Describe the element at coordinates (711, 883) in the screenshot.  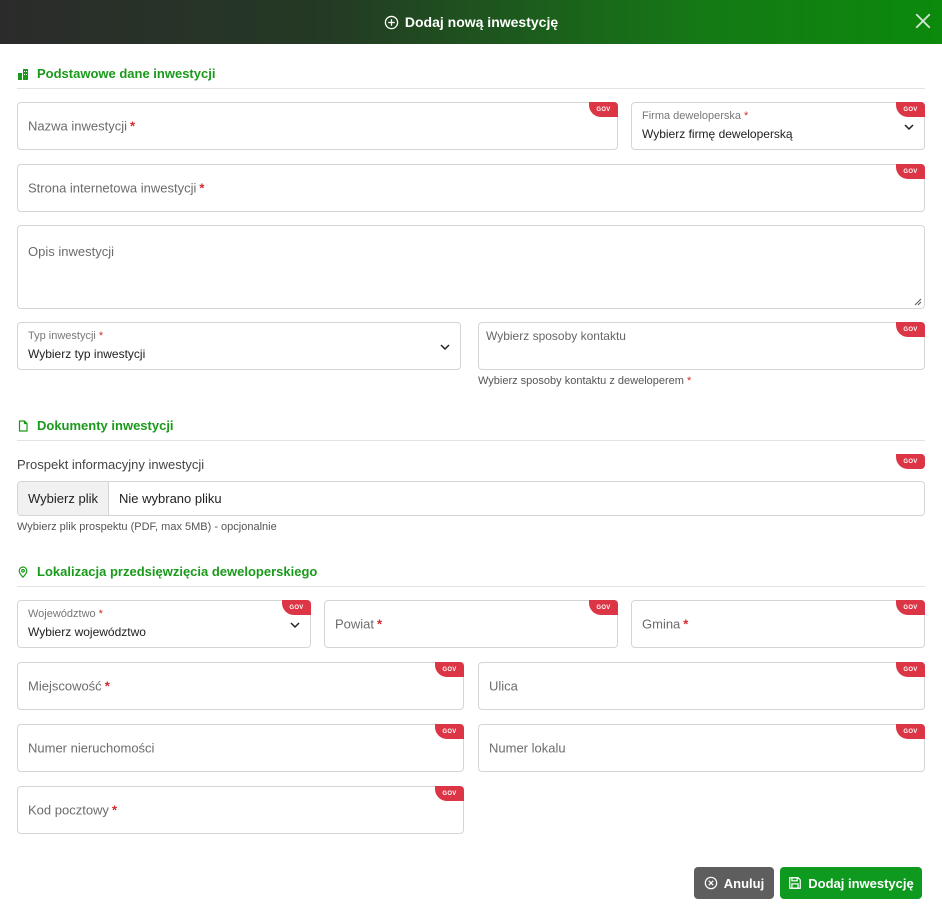
I see `close-circle-icon` at that location.